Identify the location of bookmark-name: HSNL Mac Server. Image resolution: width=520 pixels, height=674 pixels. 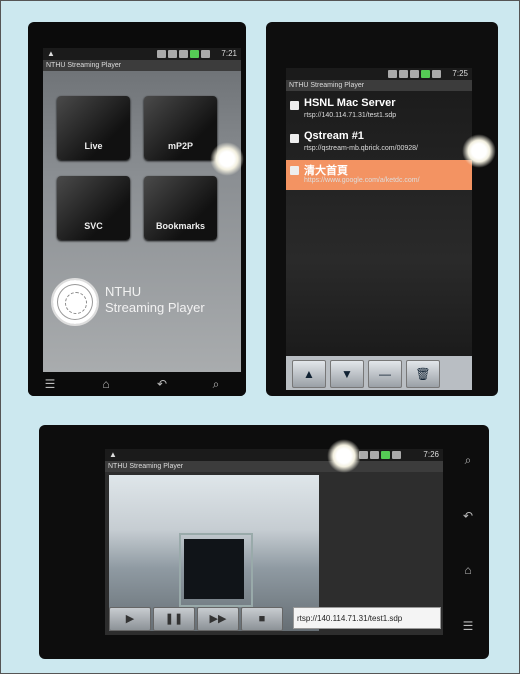
(350, 103).